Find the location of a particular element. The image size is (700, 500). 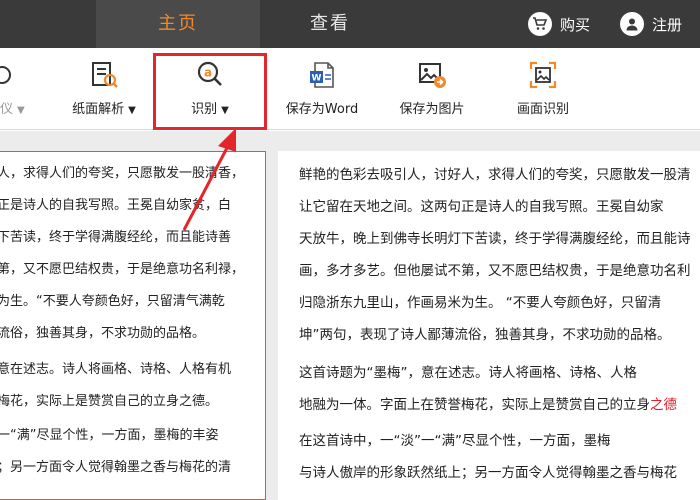

partial-tool-label: 仪 is located at coordinates (7, 109).